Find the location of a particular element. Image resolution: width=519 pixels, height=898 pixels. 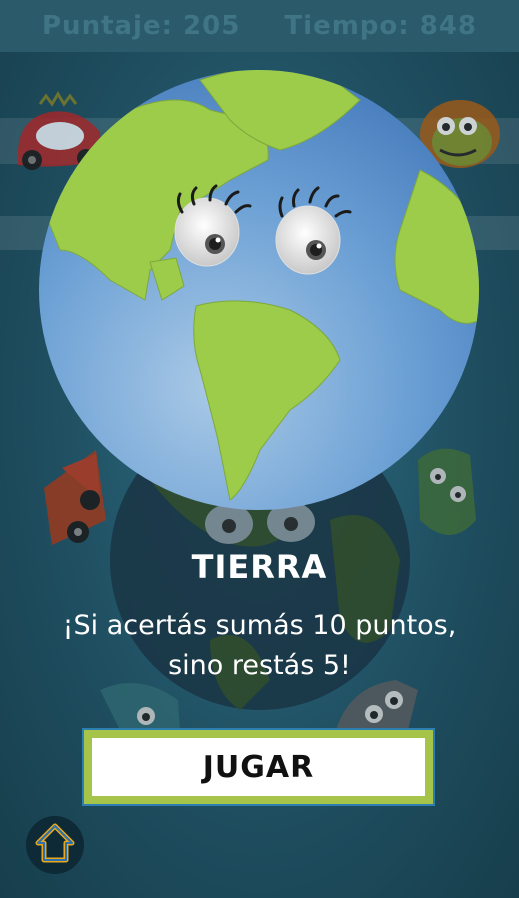

planet-name: TIERRA is located at coordinates (259, 567).